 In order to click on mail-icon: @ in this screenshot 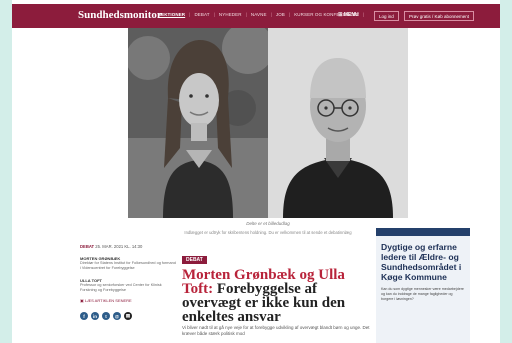, I will do `click(117, 316)`.